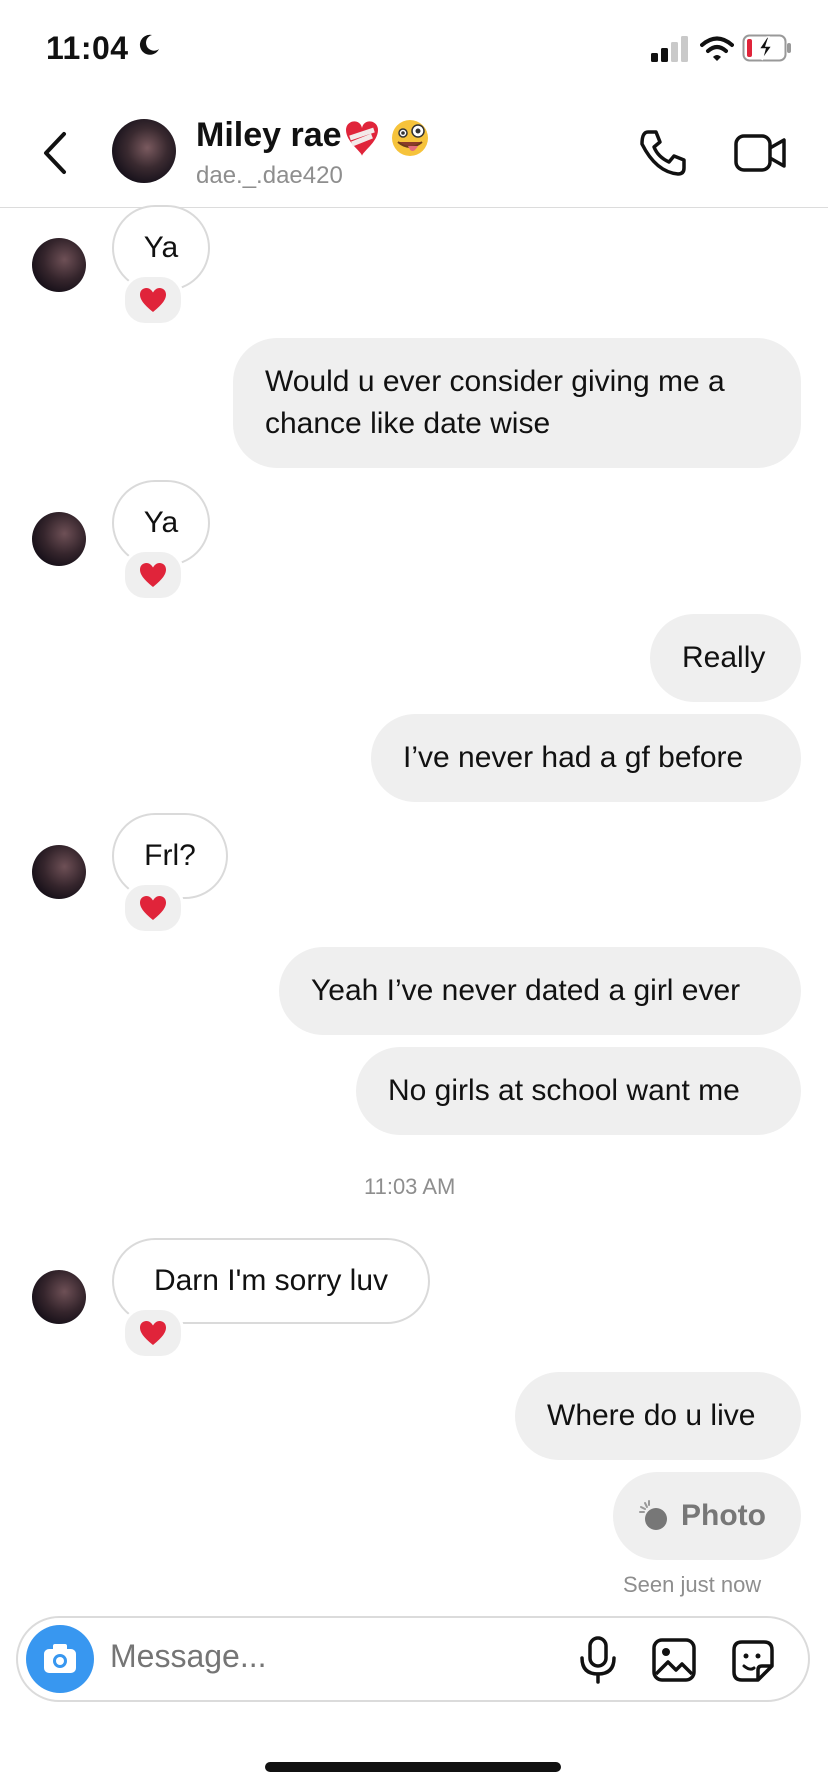 The height and width of the screenshot is (1792, 828). I want to click on sticker-icon, so click(753, 1661).